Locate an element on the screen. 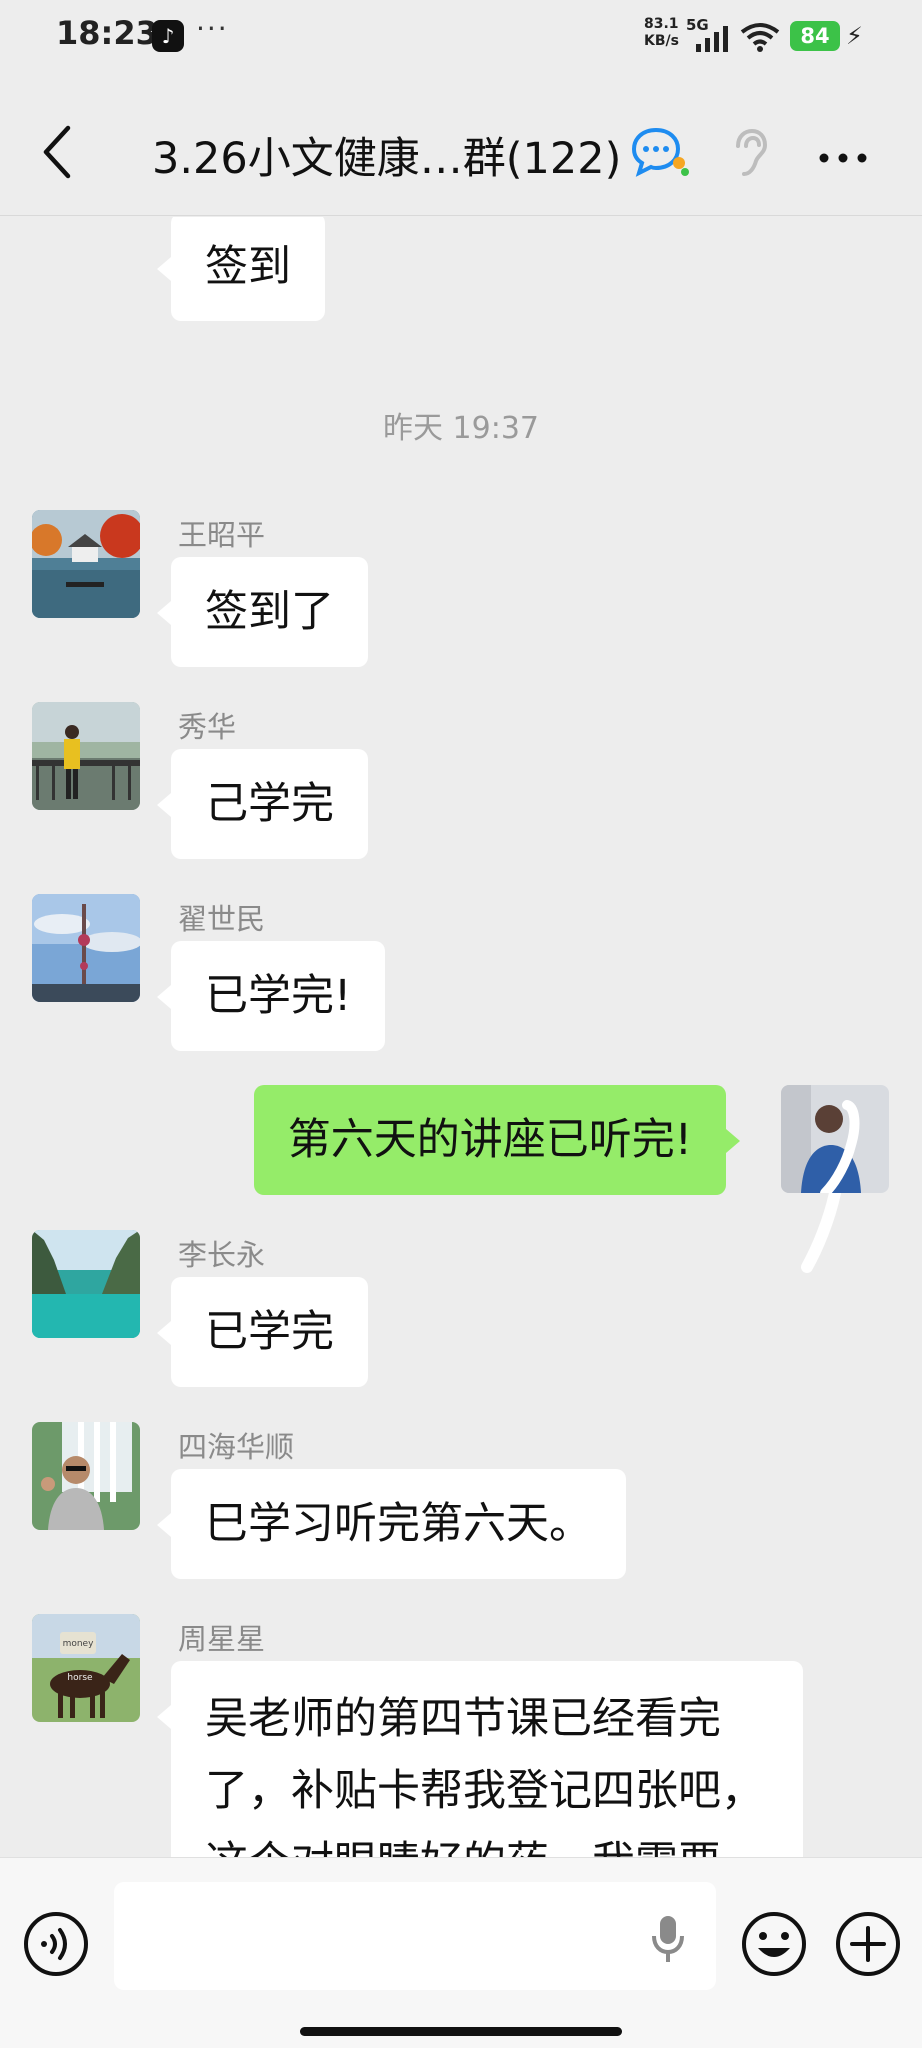 The height and width of the screenshot is (2048, 922). network-speed-value: 83.1 is located at coordinates (661, 24).